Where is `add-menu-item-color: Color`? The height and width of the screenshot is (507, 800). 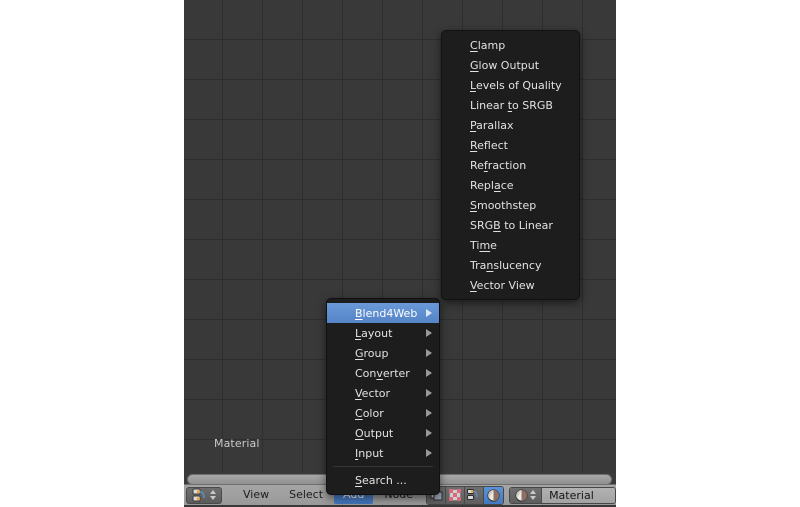 add-menu-item-color: Color is located at coordinates (383, 413).